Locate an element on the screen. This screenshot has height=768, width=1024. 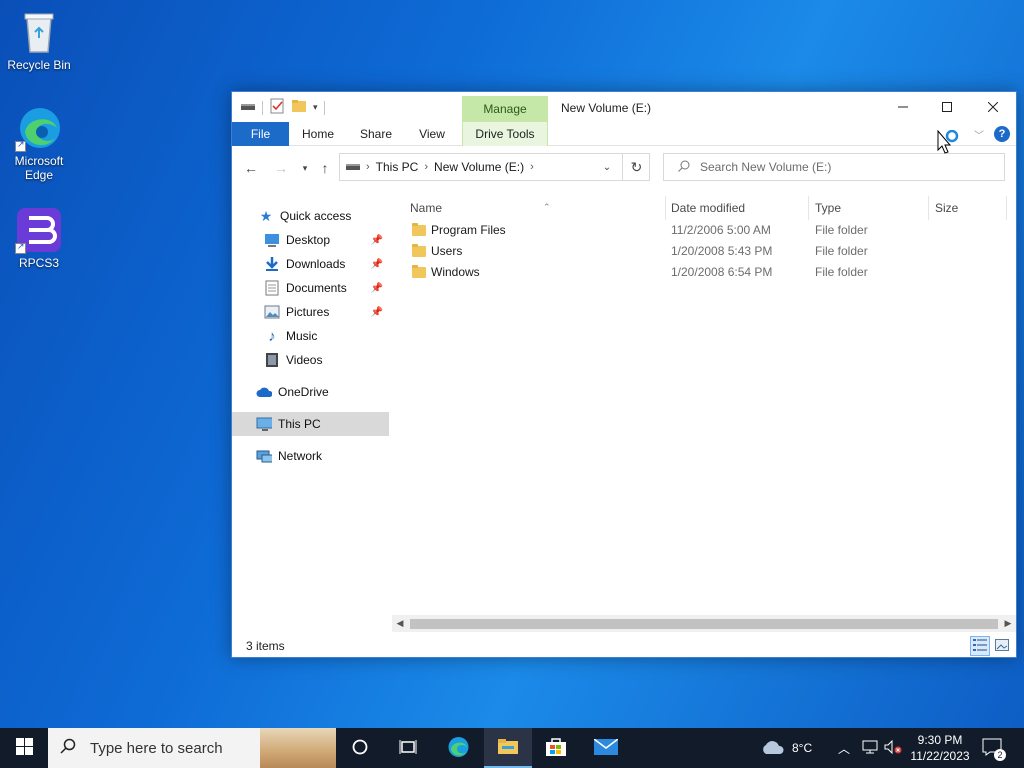
sidebar-item-videos: Videos is located at coordinates (310, 360).